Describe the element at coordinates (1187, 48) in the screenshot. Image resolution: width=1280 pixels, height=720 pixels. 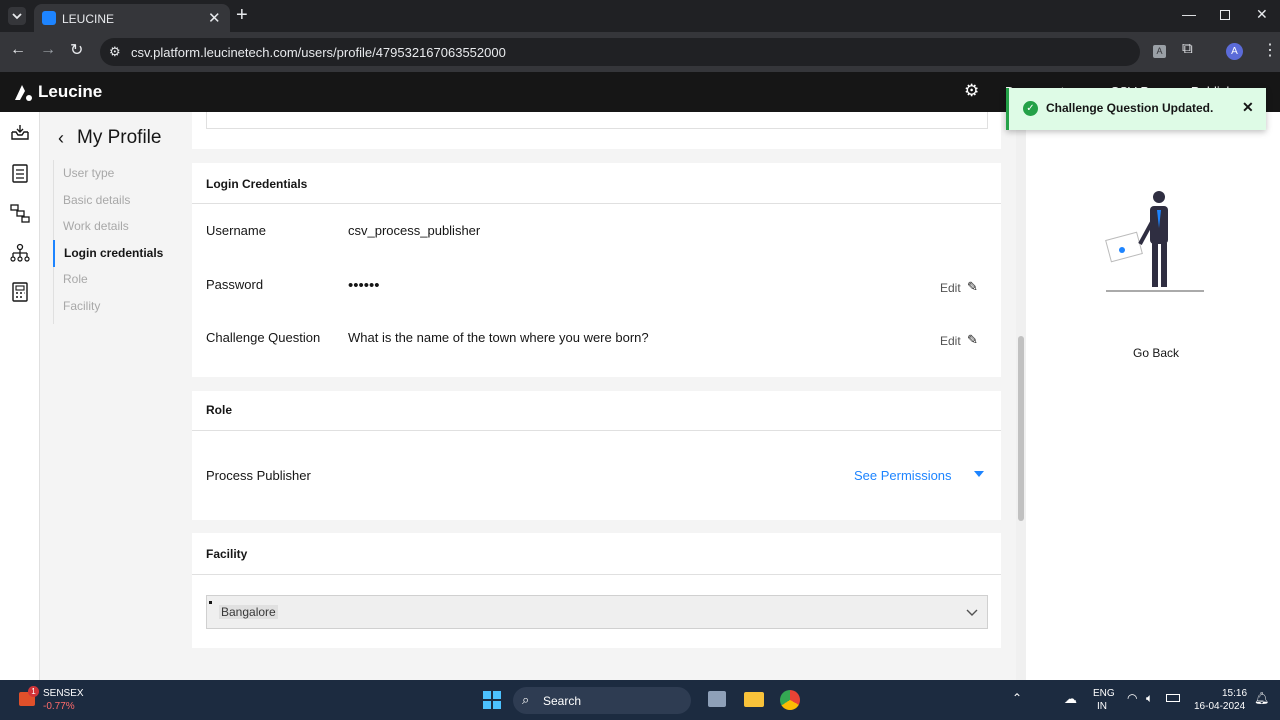
I see `extensions-puzzle-icon: ⧉` at that location.